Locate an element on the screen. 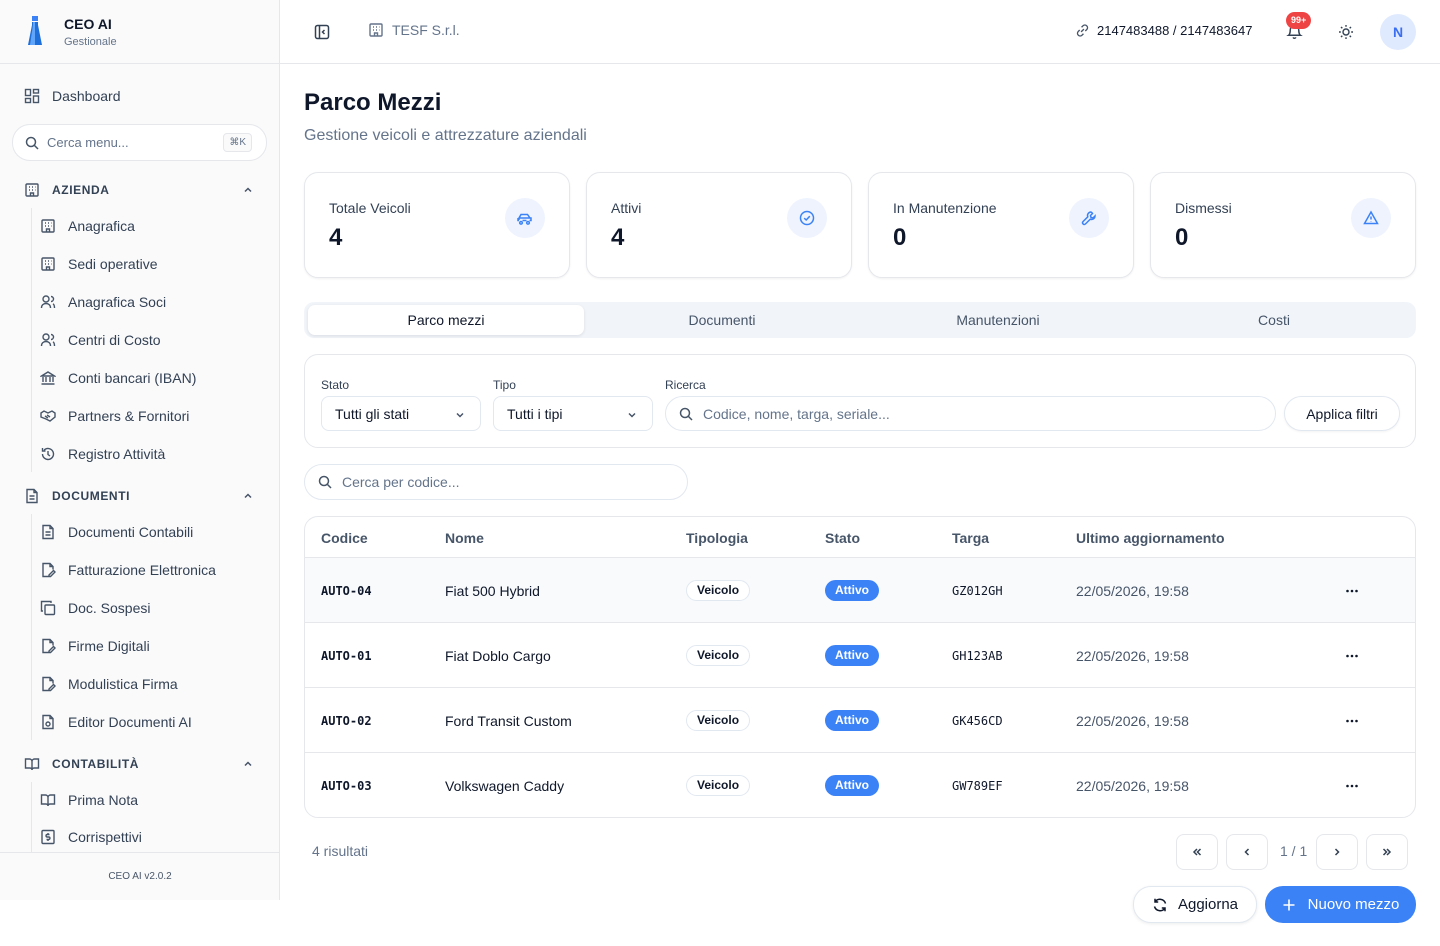 This screenshot has width=1440, height=946. sidebar-item-label: Anagrafica Soci is located at coordinates (117, 302).